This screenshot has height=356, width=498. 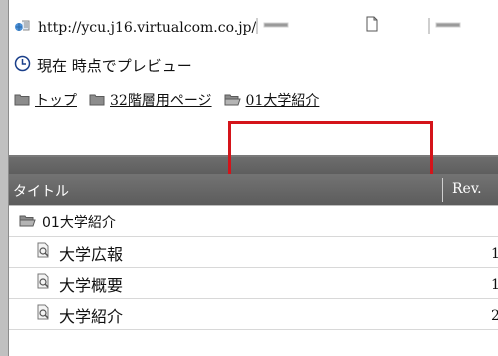 I want to click on breadcrumb-label: 01大学紹介, so click(x=282, y=101).